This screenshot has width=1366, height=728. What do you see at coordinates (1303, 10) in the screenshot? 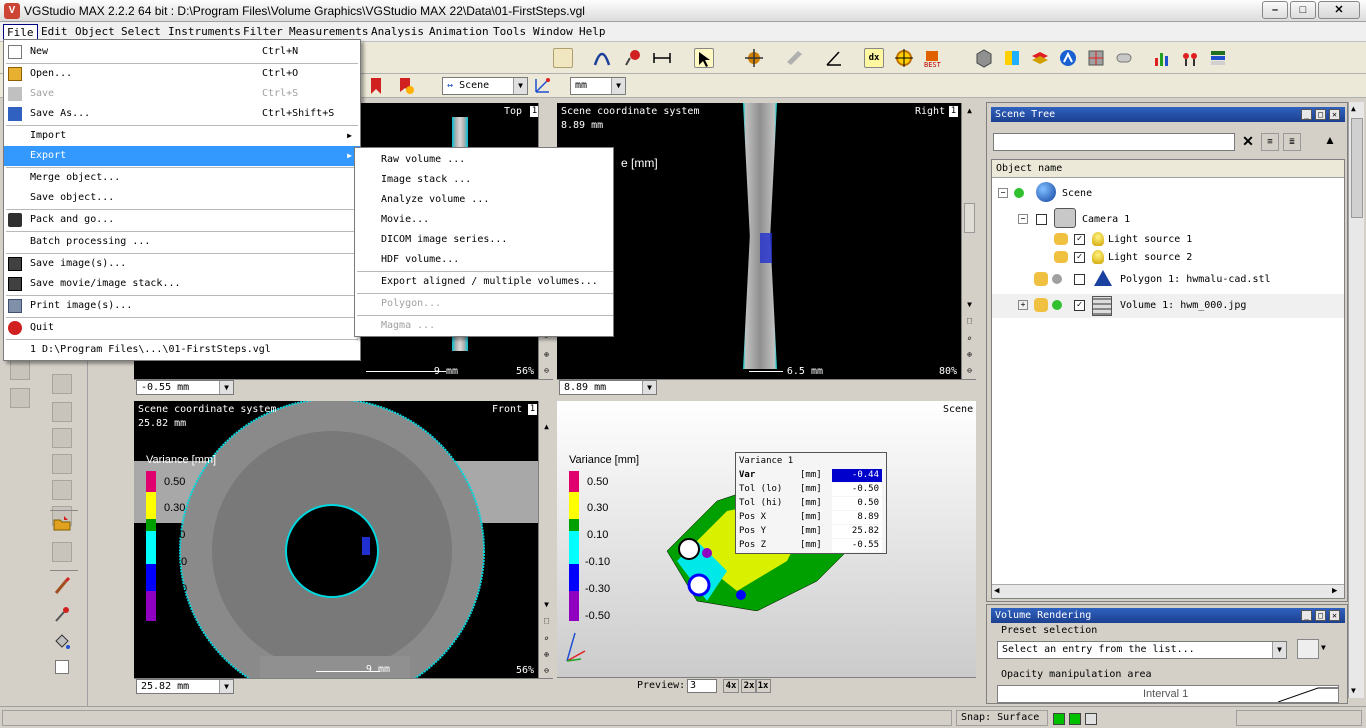
I see `maximize-button: □` at bounding box center [1303, 10].